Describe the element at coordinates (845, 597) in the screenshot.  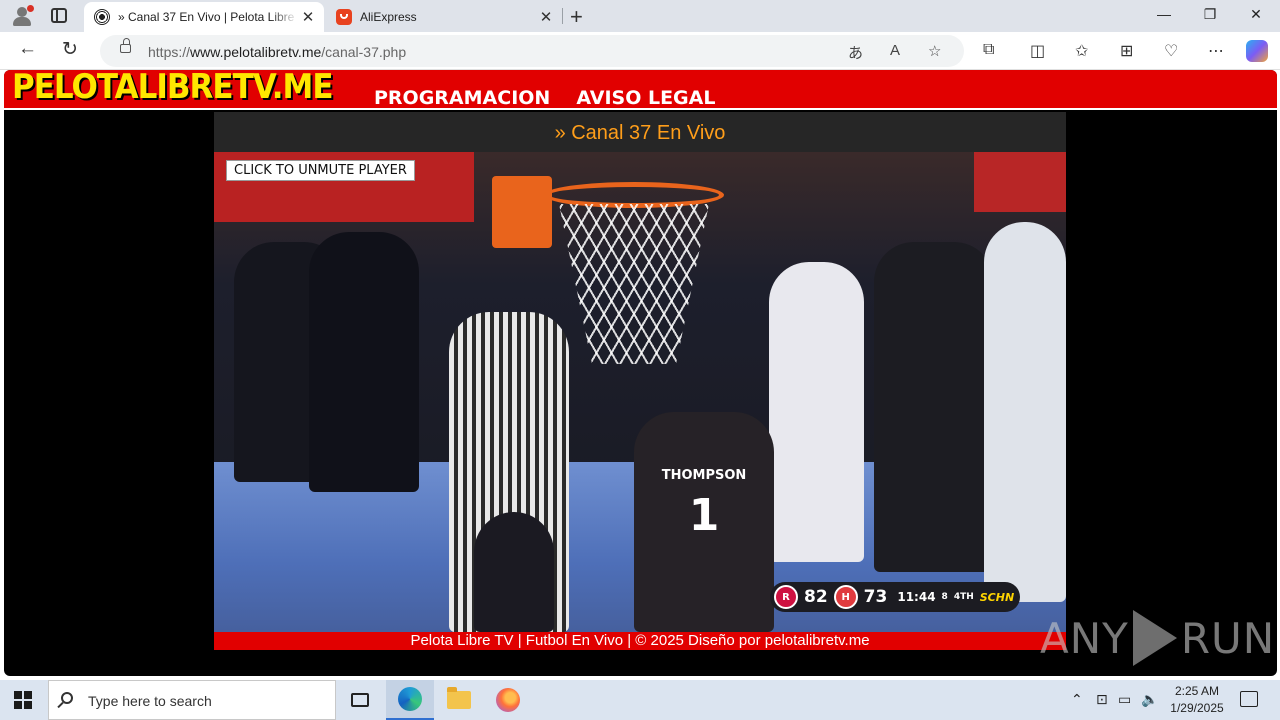
I see `hawks-logo-icon: H` at that location.